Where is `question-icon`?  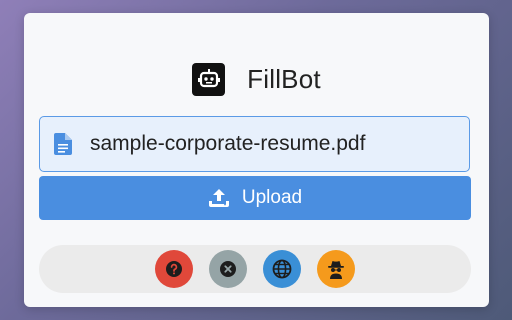
question-icon is located at coordinates (174, 269).